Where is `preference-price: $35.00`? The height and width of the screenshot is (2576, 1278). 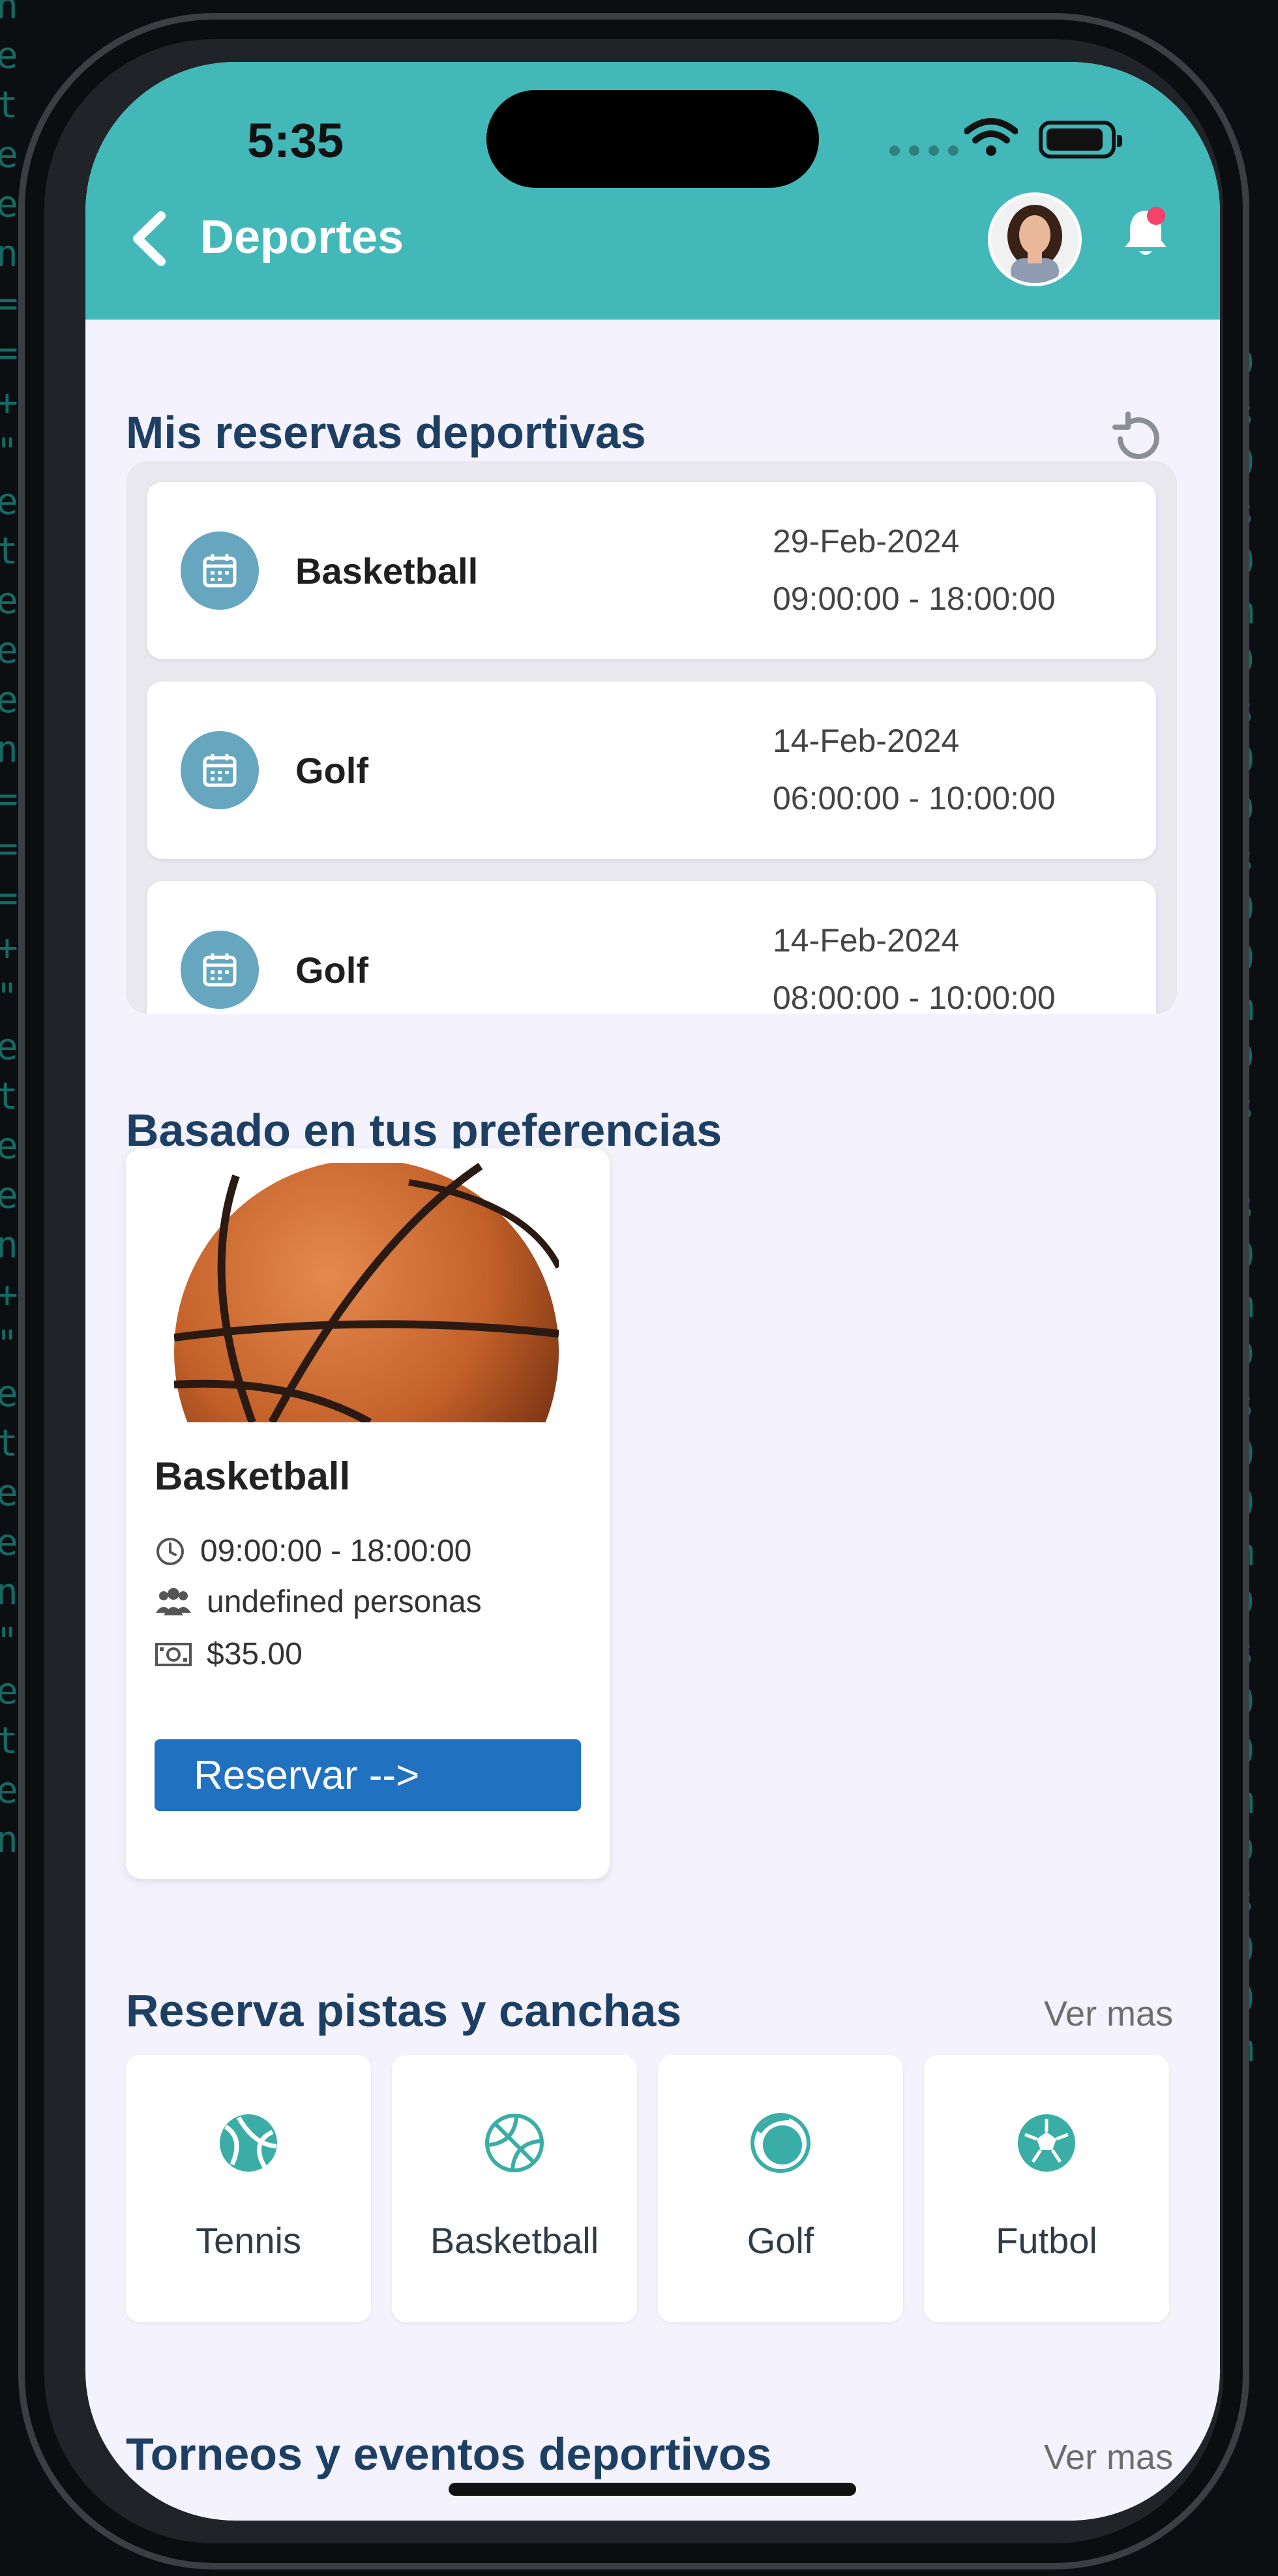
preference-price: $35.00 is located at coordinates (229, 1654).